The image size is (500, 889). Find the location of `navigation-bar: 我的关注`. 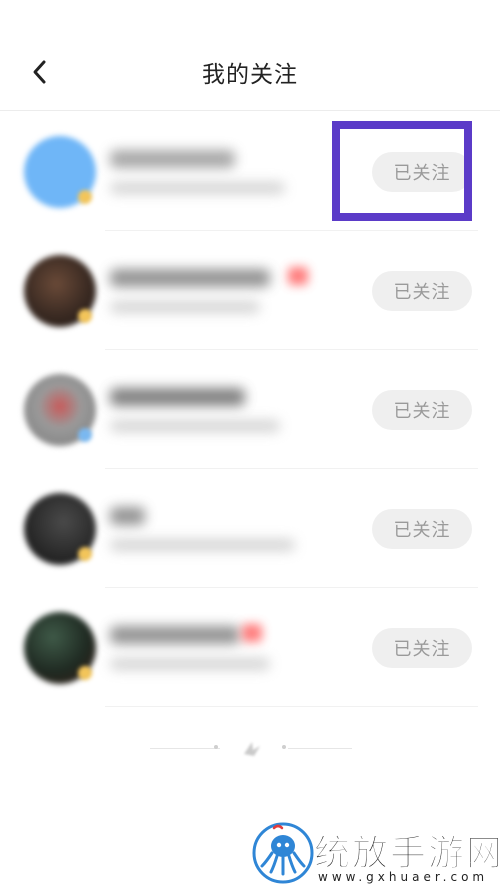

navigation-bar: 我的关注 is located at coordinates (250, 55).